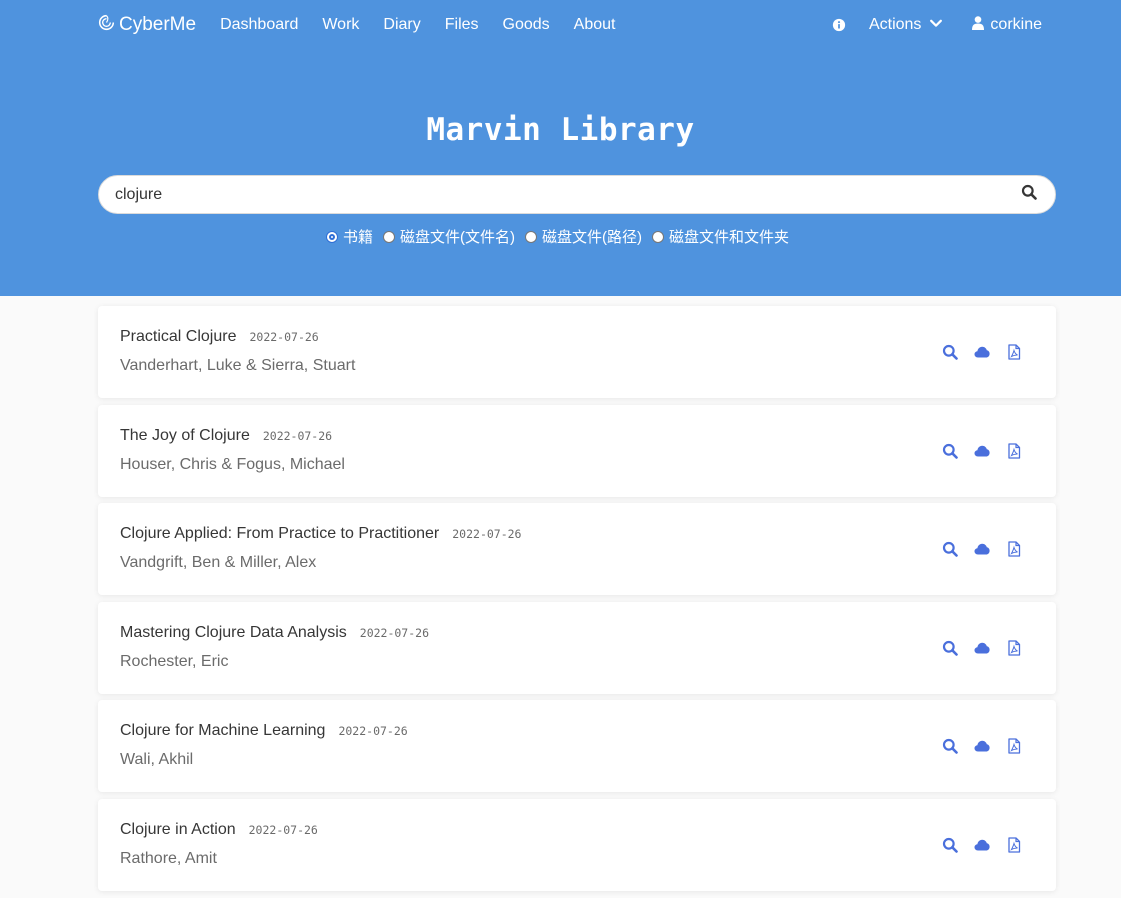 The image size is (1121, 898). I want to click on book-author: Wali, Akhil, so click(157, 760).